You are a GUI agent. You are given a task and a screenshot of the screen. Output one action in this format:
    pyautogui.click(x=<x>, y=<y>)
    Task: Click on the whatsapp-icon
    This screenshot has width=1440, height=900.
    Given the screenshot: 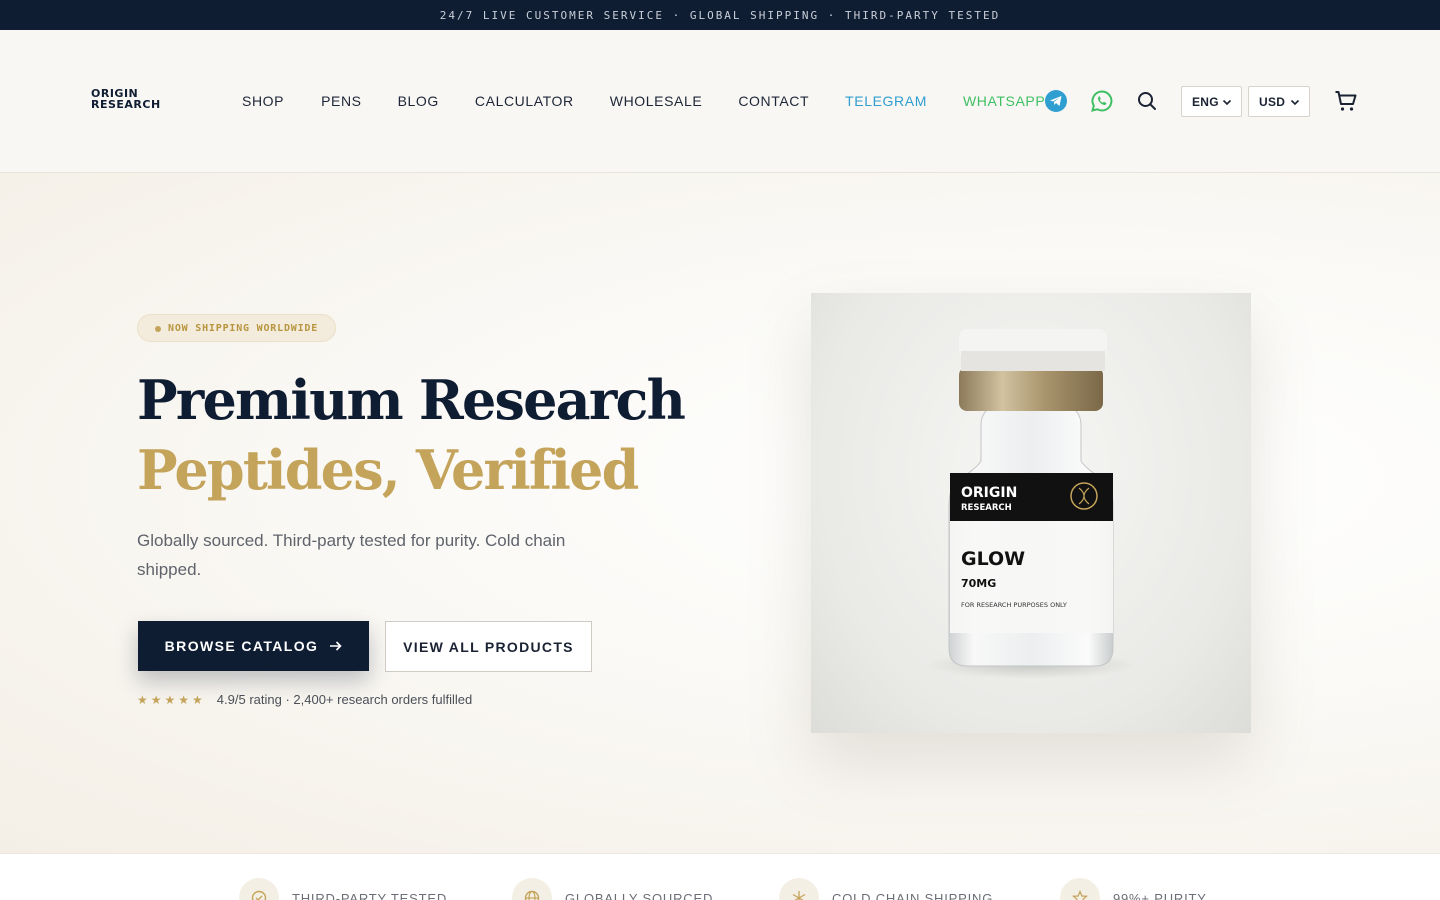 What is the action you would take?
    pyautogui.click(x=1102, y=101)
    